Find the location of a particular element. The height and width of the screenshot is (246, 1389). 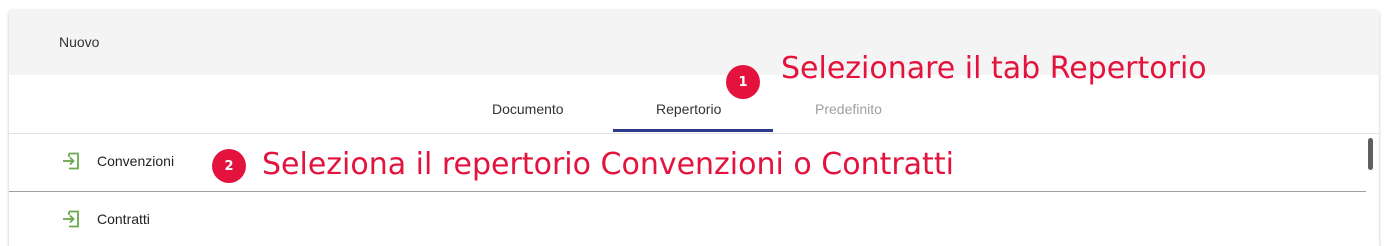

list-item-label: Contratti is located at coordinates (123, 219).